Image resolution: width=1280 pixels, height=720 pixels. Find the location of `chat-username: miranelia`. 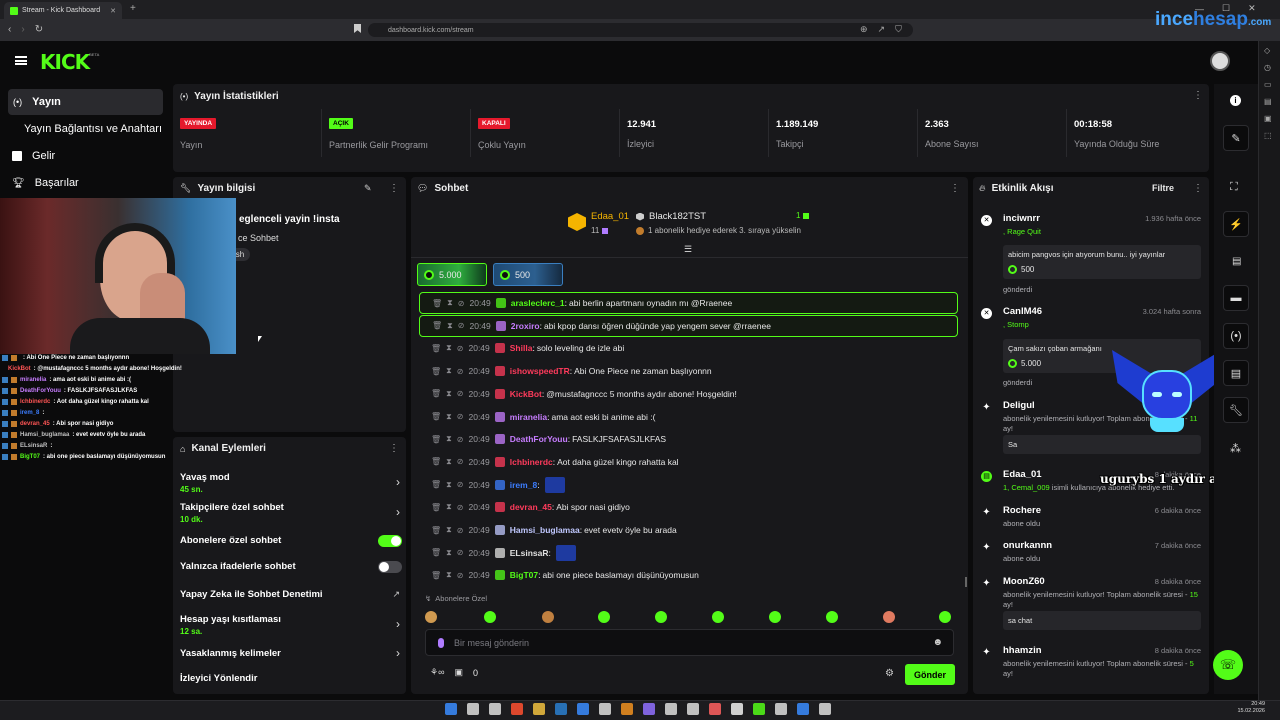

chat-username: miranelia is located at coordinates (528, 417).